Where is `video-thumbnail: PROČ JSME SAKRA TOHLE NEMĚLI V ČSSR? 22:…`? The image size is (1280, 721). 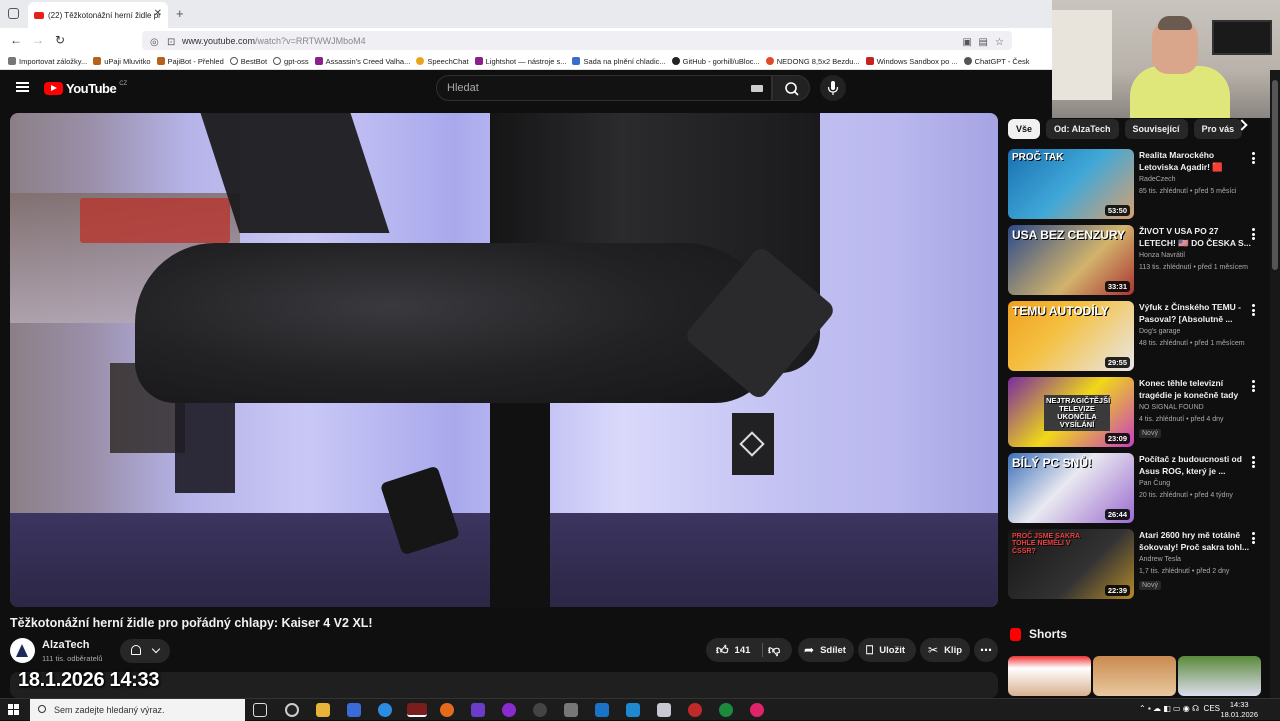
video-thumbnail: PROČ JSME SAKRA TOHLE NEMĚLI V ČSSR? 22:… is located at coordinates (1071, 564).